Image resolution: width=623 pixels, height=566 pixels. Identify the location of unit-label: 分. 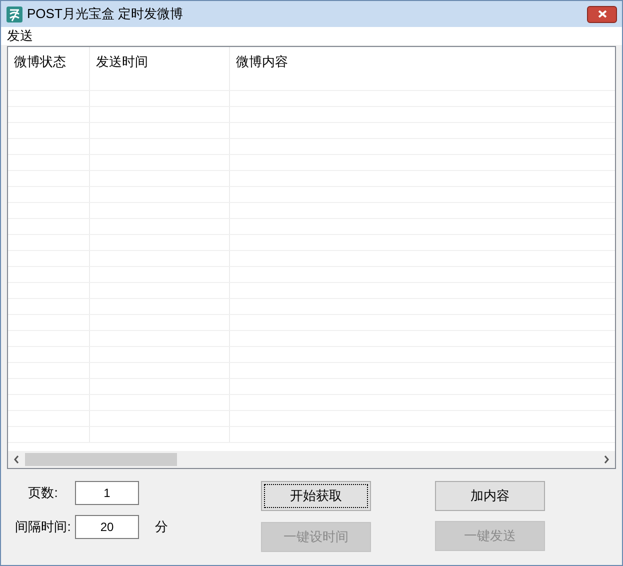
(161, 527).